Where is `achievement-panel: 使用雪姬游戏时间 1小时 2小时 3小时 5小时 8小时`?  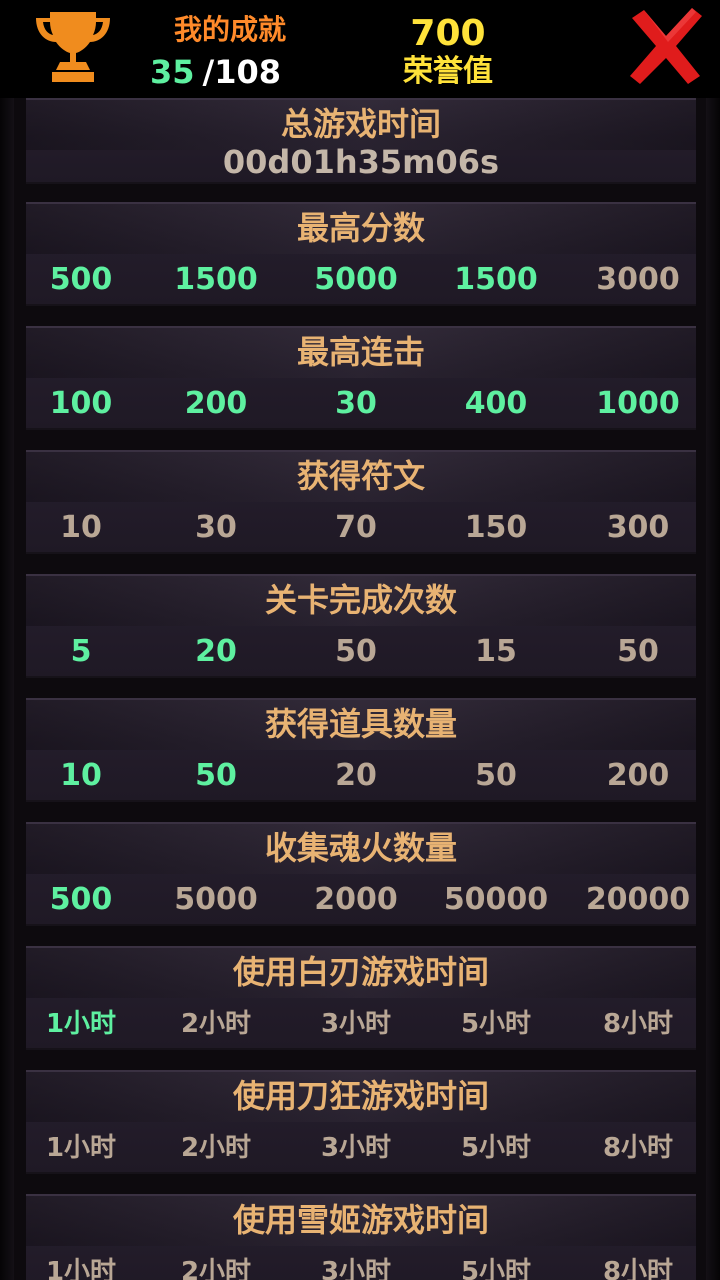
achievement-panel: 使用雪姬游戏时间 1小时 2小时 3小时 5小时 8小时 is located at coordinates (361, 1237).